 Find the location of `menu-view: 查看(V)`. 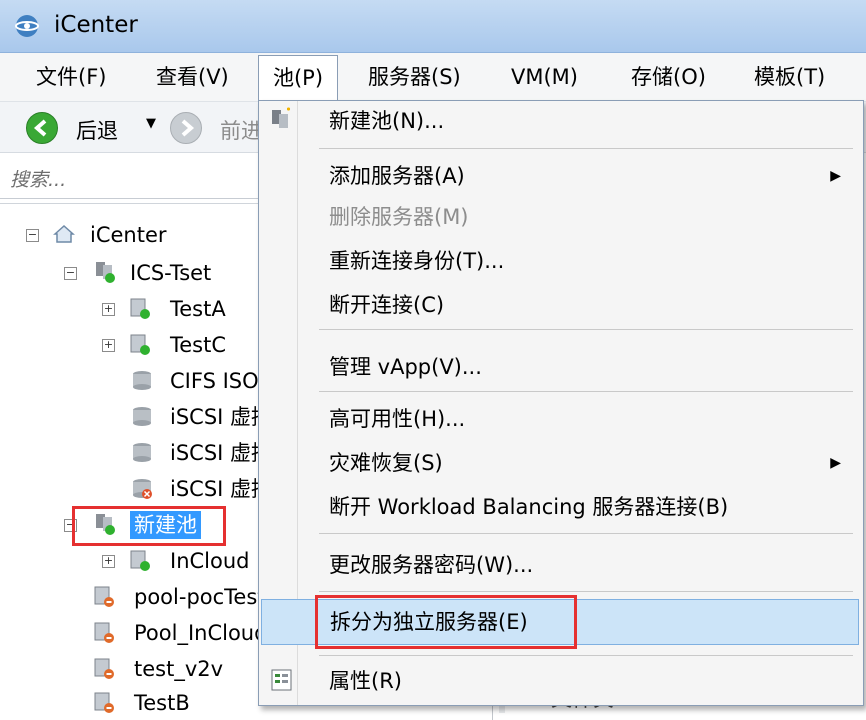

menu-view: 查看(V) is located at coordinates (192, 77).